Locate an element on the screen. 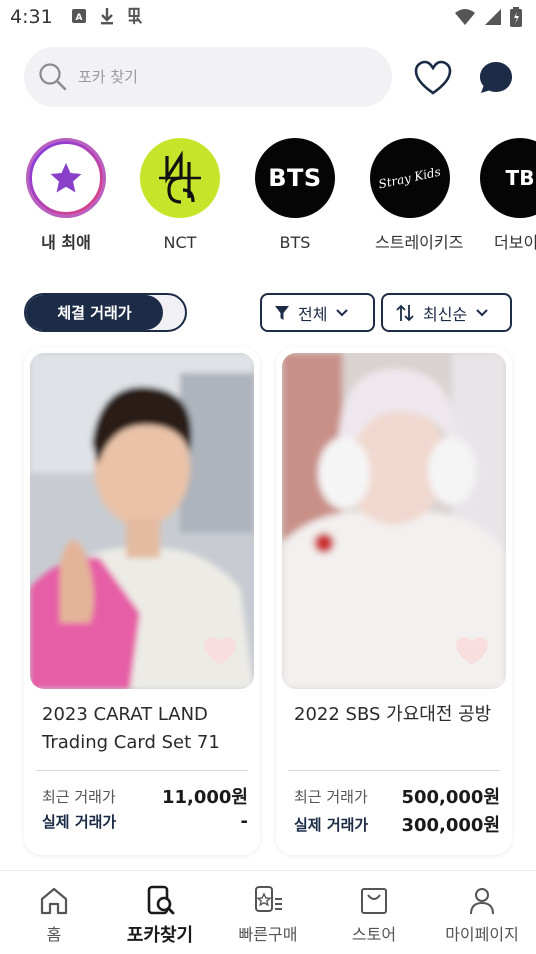  download-icon is located at coordinates (107, 16).